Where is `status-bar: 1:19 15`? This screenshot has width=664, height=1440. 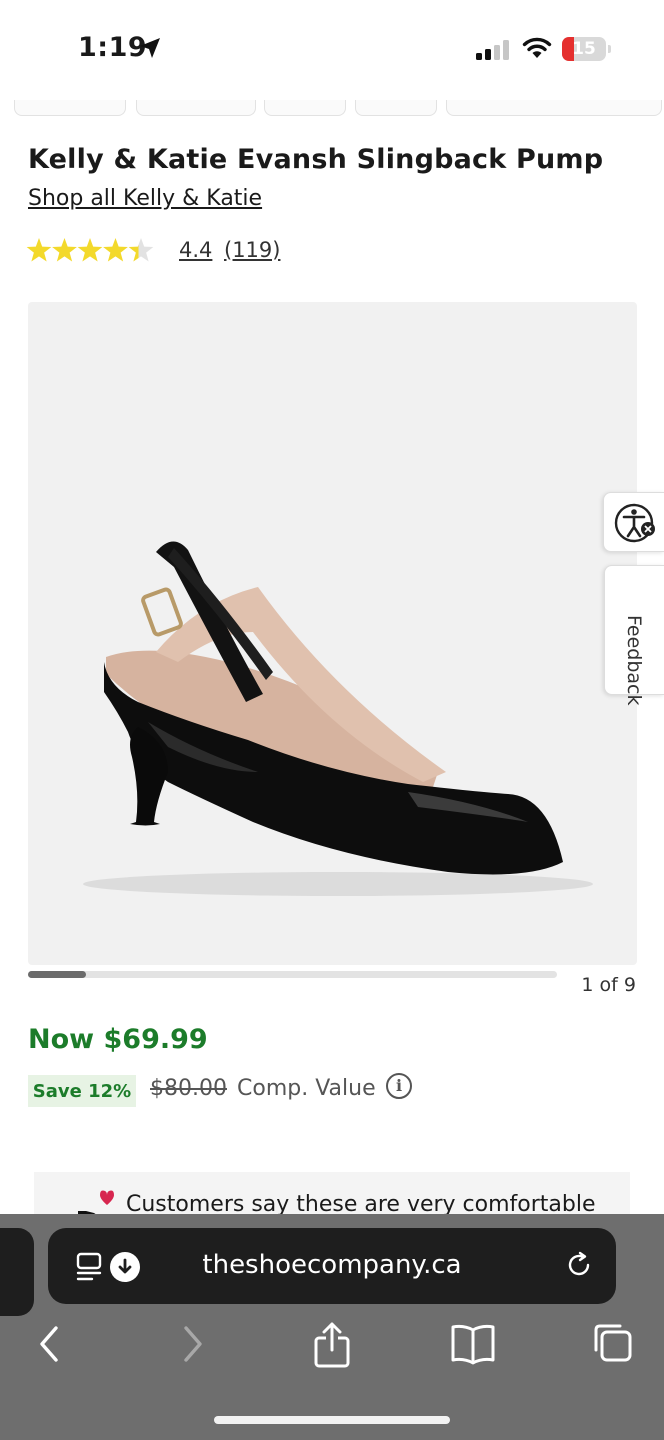
status-bar: 1:19 15 is located at coordinates (332, 50).